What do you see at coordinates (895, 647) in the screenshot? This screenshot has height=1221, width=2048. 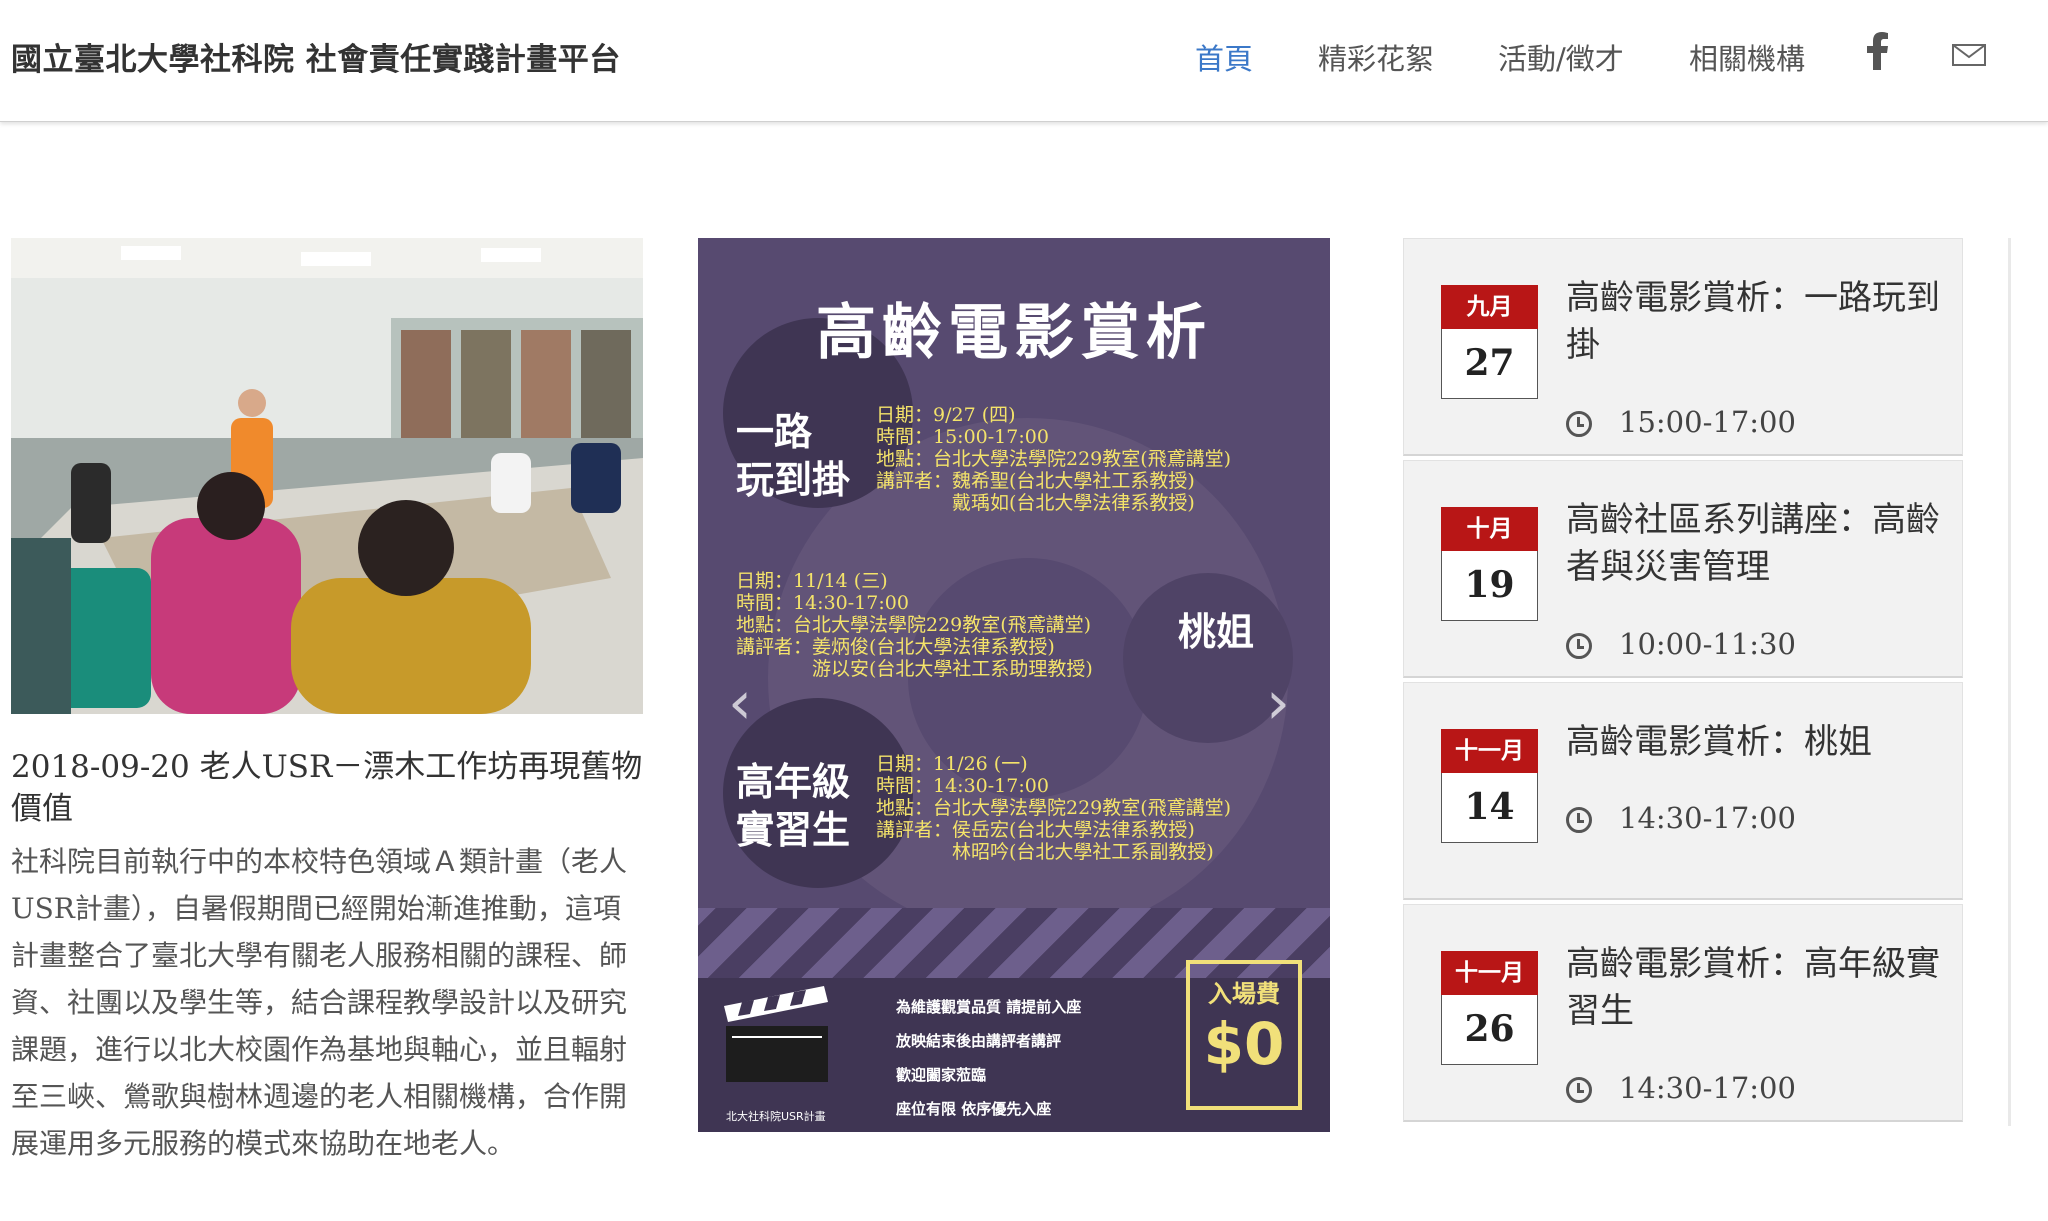 I see `film-2-info: 講評者：姜炳俊(台北大學法律系教授)` at bounding box center [895, 647].